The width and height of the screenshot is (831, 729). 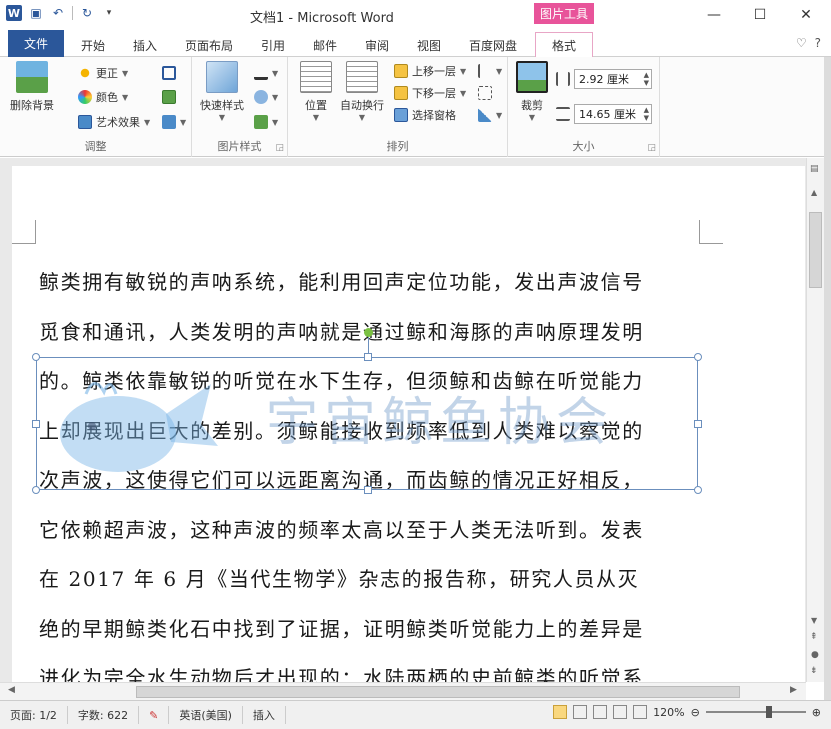 I want to click on change-picture-button, so click(x=169, y=97).